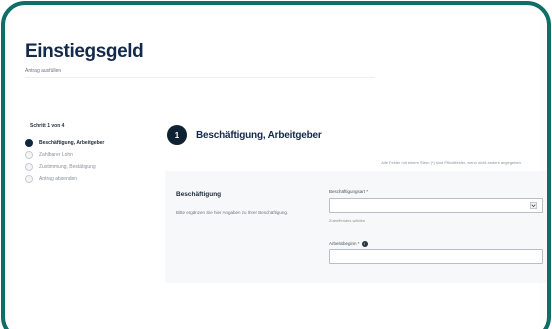  I want to click on step-title: Beschäftigung, Arbeitgeber, so click(259, 135).